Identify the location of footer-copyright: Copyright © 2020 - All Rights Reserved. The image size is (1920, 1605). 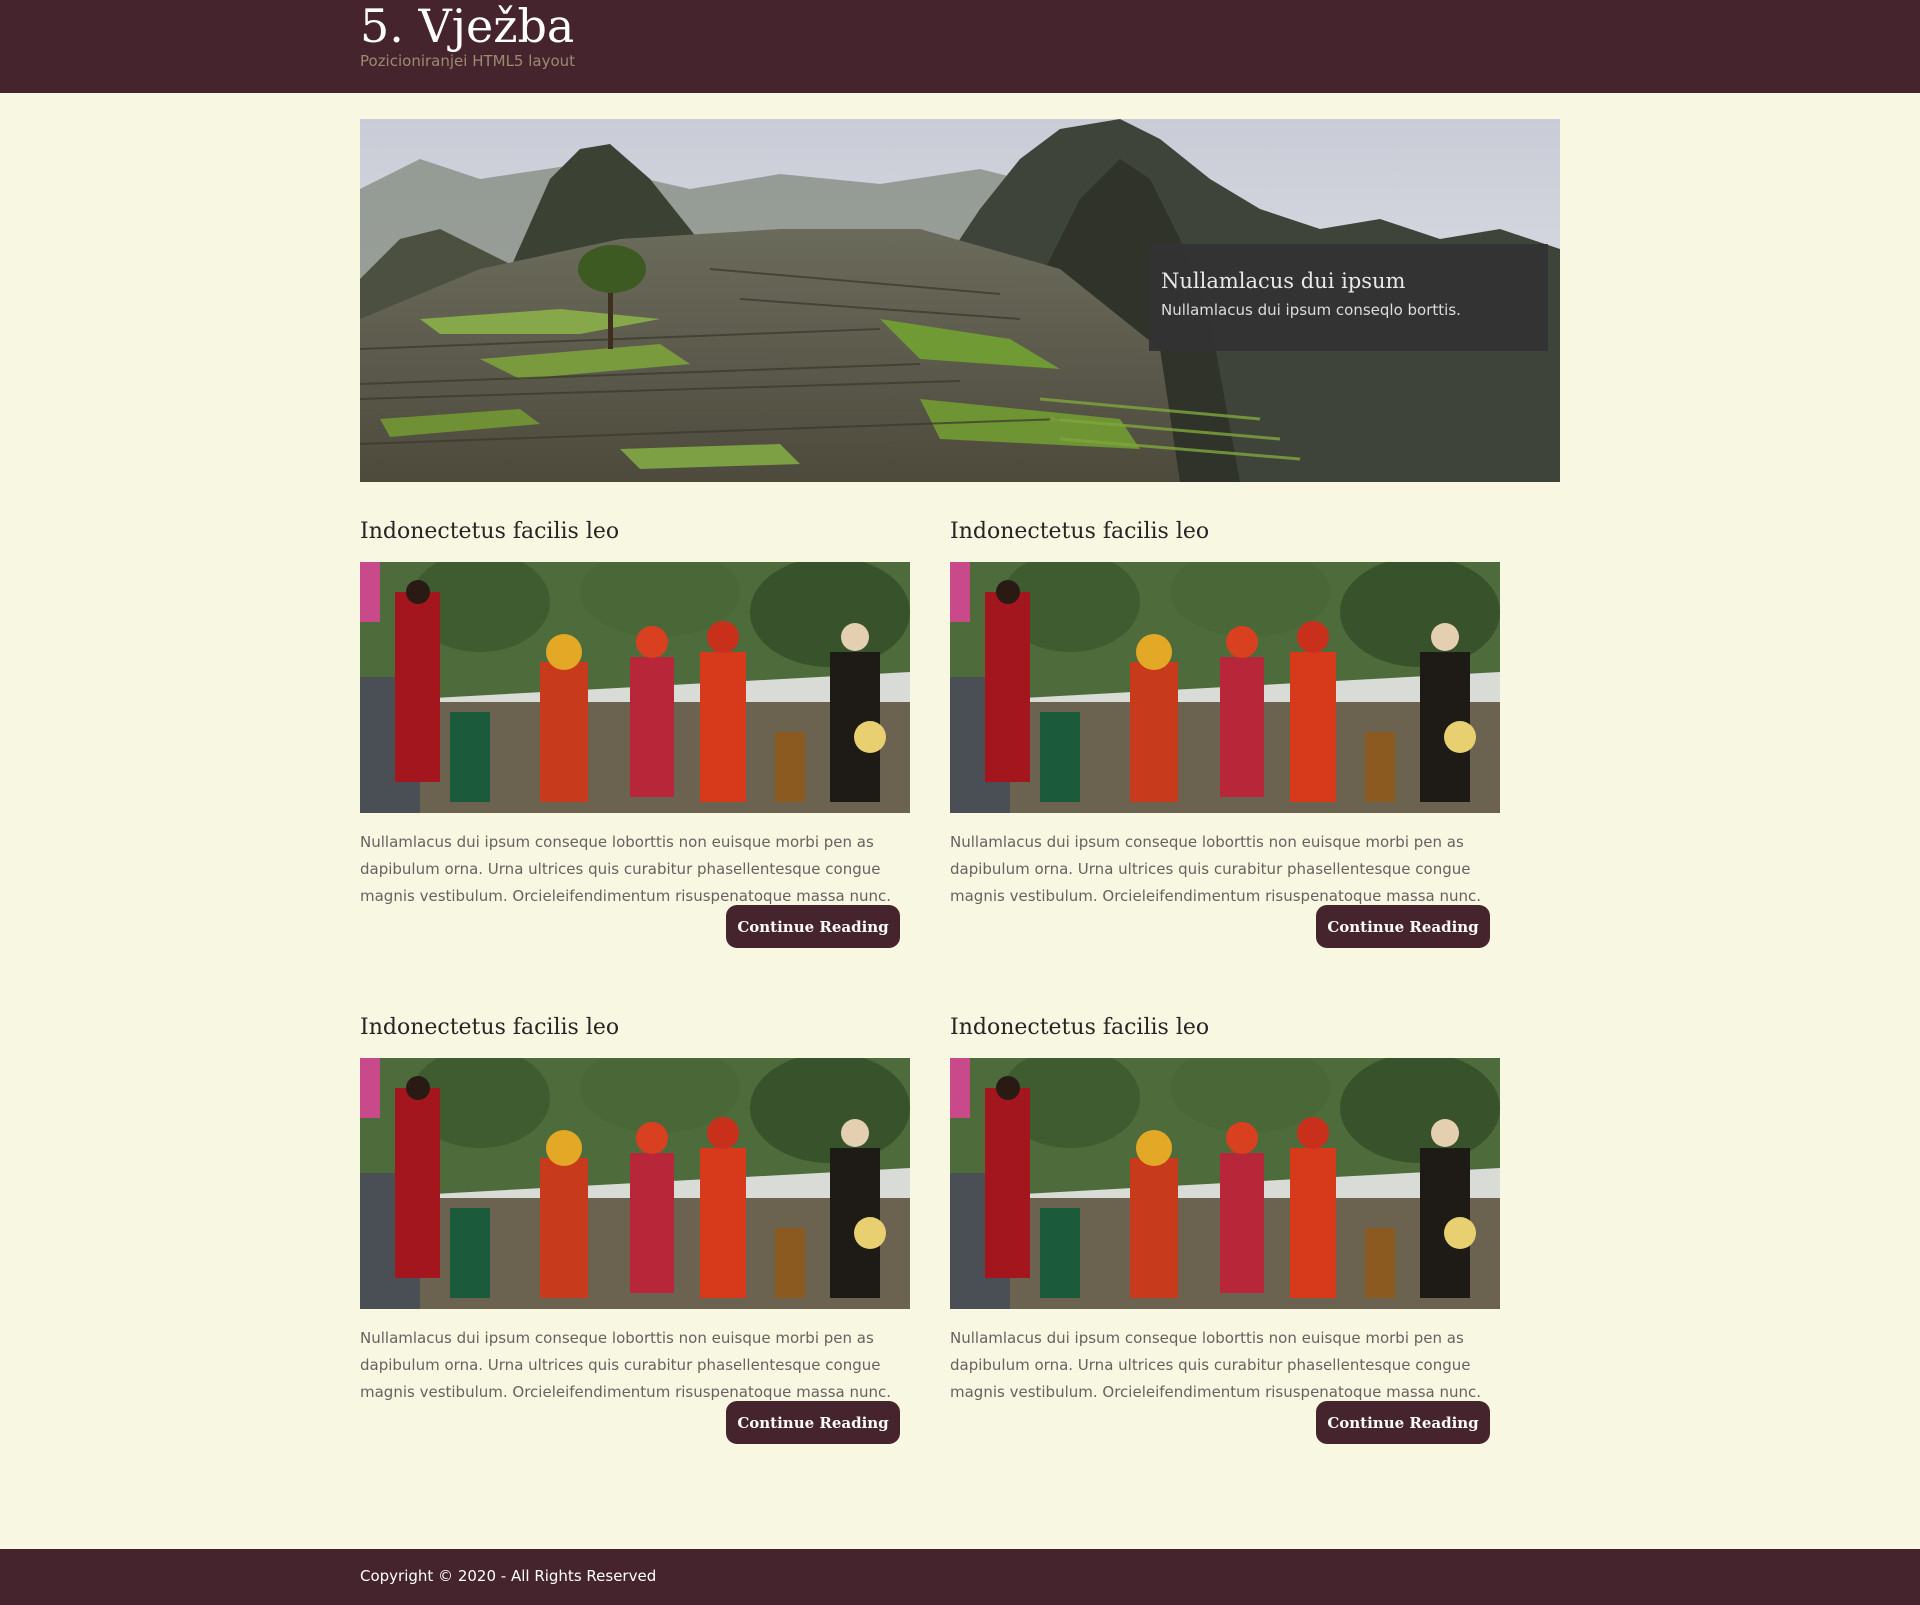
(508, 1576).